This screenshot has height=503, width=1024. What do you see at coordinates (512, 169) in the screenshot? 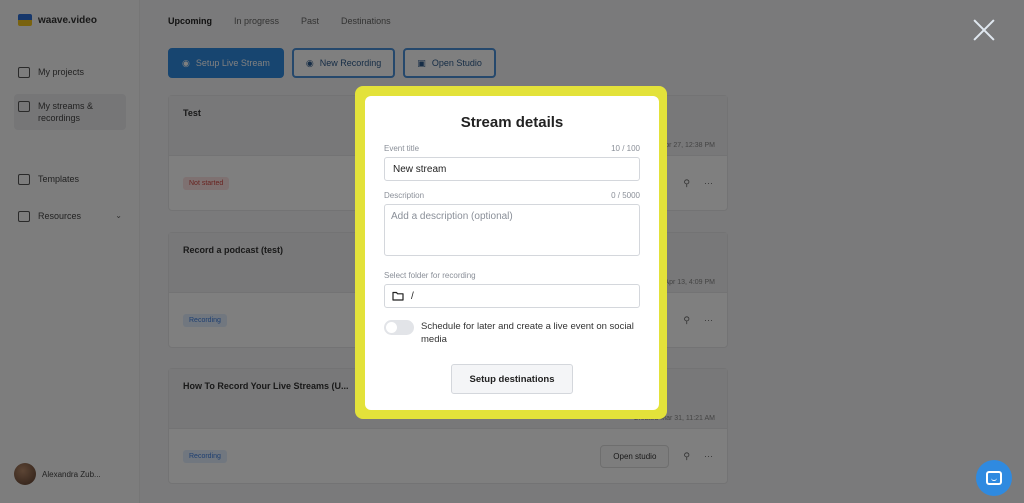
I see `event-title-input` at bounding box center [512, 169].